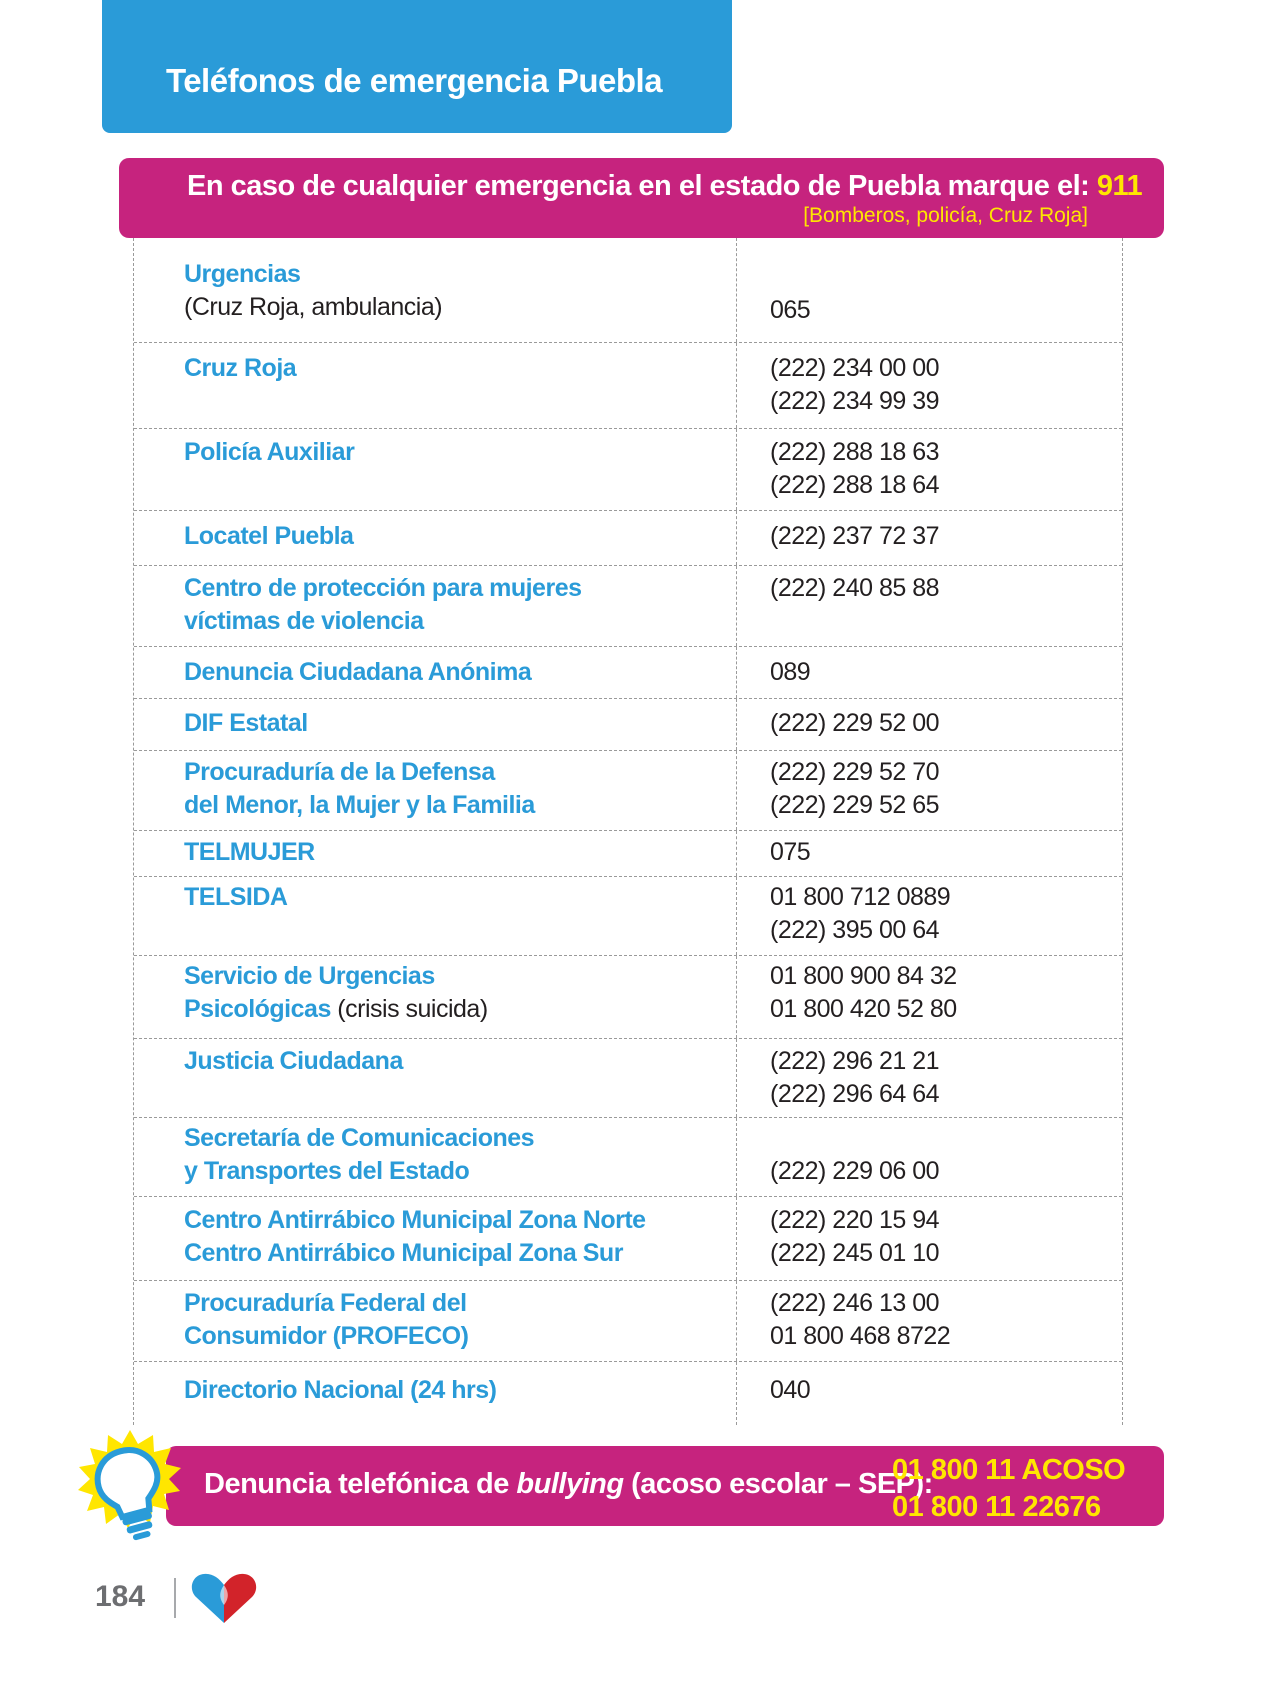  What do you see at coordinates (240, 368) in the screenshot?
I see `service-name: Cruz Roja` at bounding box center [240, 368].